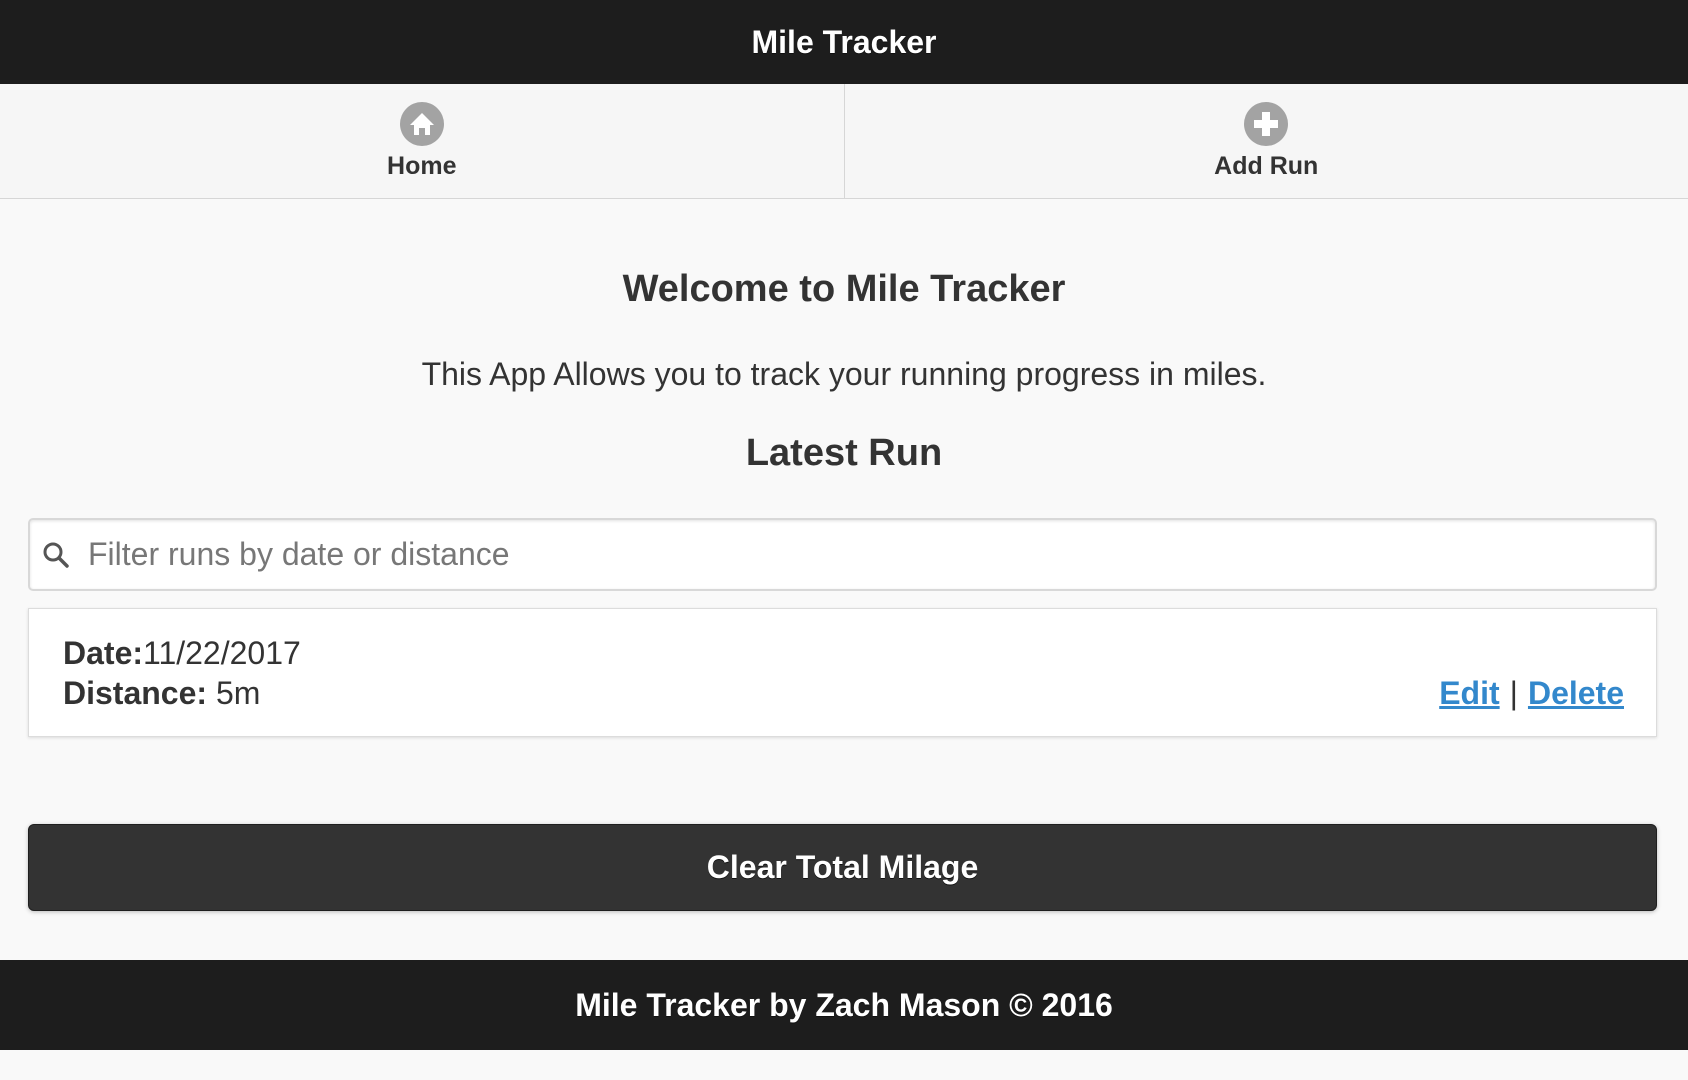 This screenshot has height=1080, width=1688. What do you see at coordinates (56, 555) in the screenshot?
I see `search-icon` at bounding box center [56, 555].